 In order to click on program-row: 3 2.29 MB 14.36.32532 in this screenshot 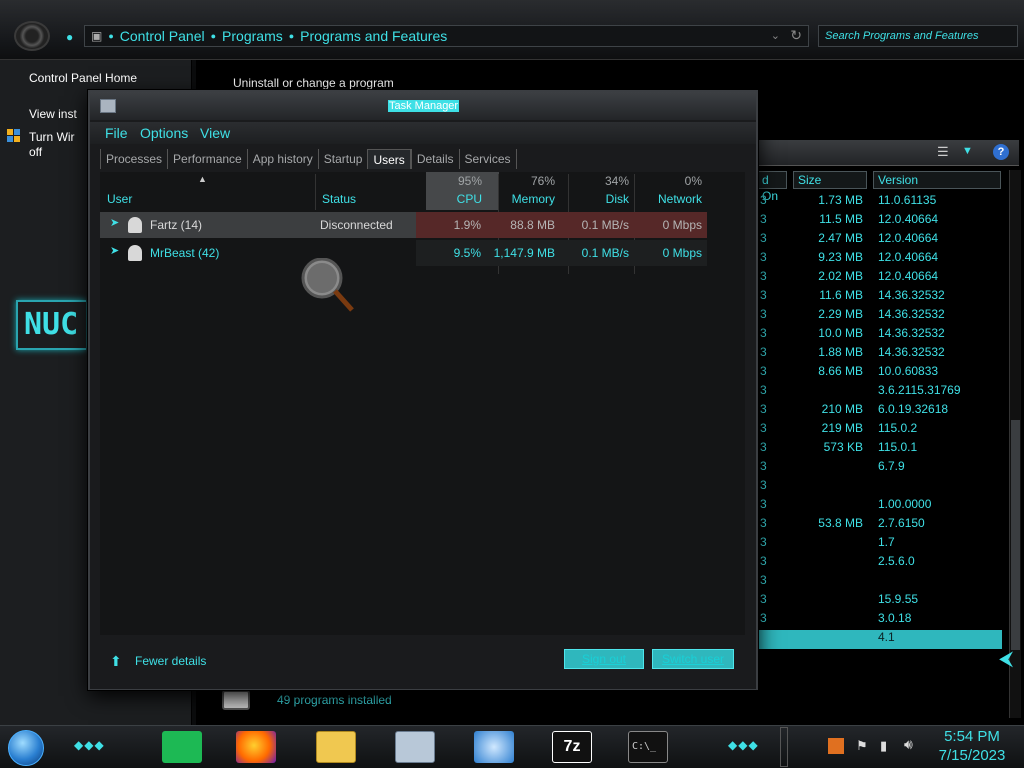, I will do `click(879, 316)`.